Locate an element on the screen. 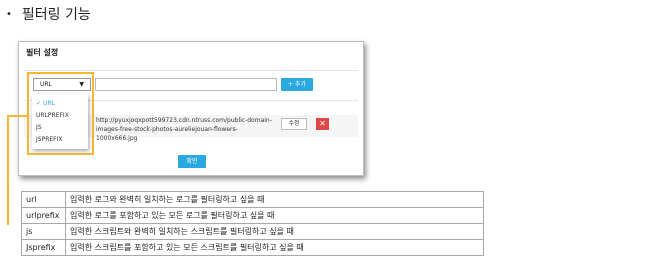 The width and height of the screenshot is (668, 275). filter-description: 입력한 로그와 완벽히 일치하는 로그를 필터링하고 싶을 때 is located at coordinates (274, 199).